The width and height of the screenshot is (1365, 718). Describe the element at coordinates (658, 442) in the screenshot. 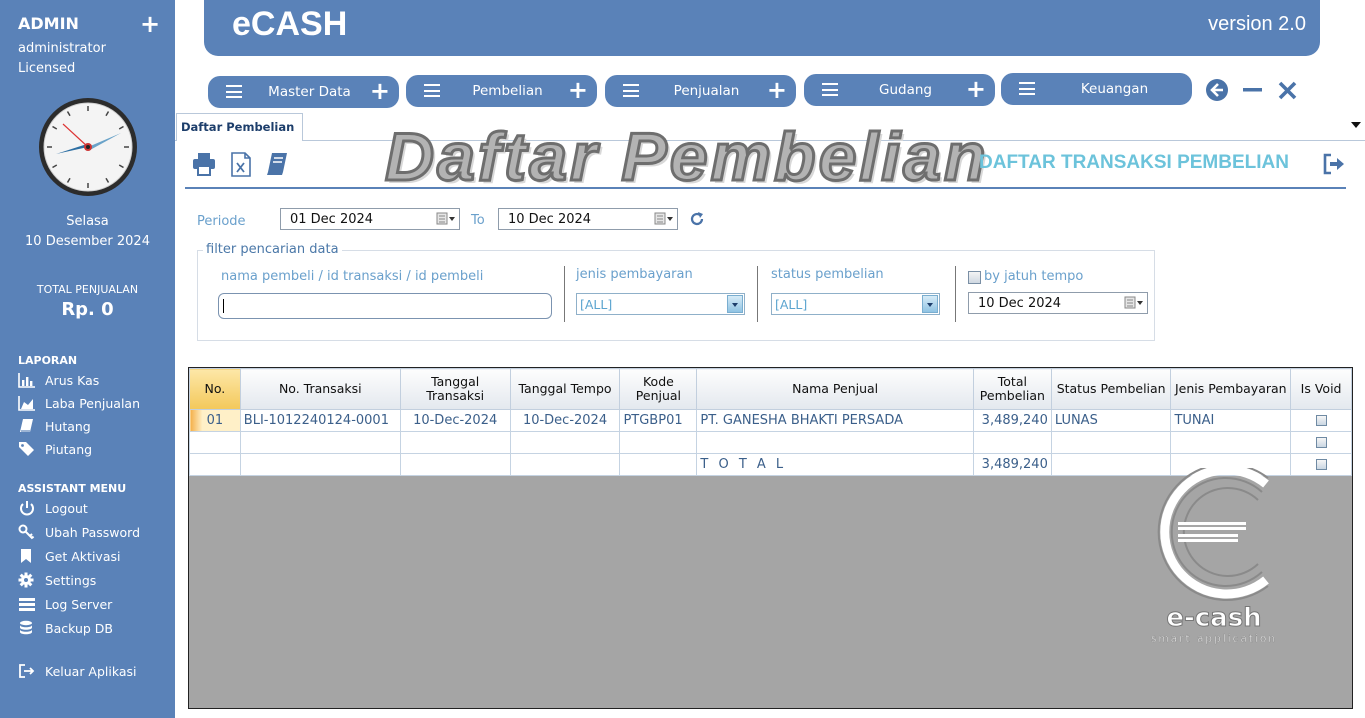

I see `cell-kode-penjual` at that location.